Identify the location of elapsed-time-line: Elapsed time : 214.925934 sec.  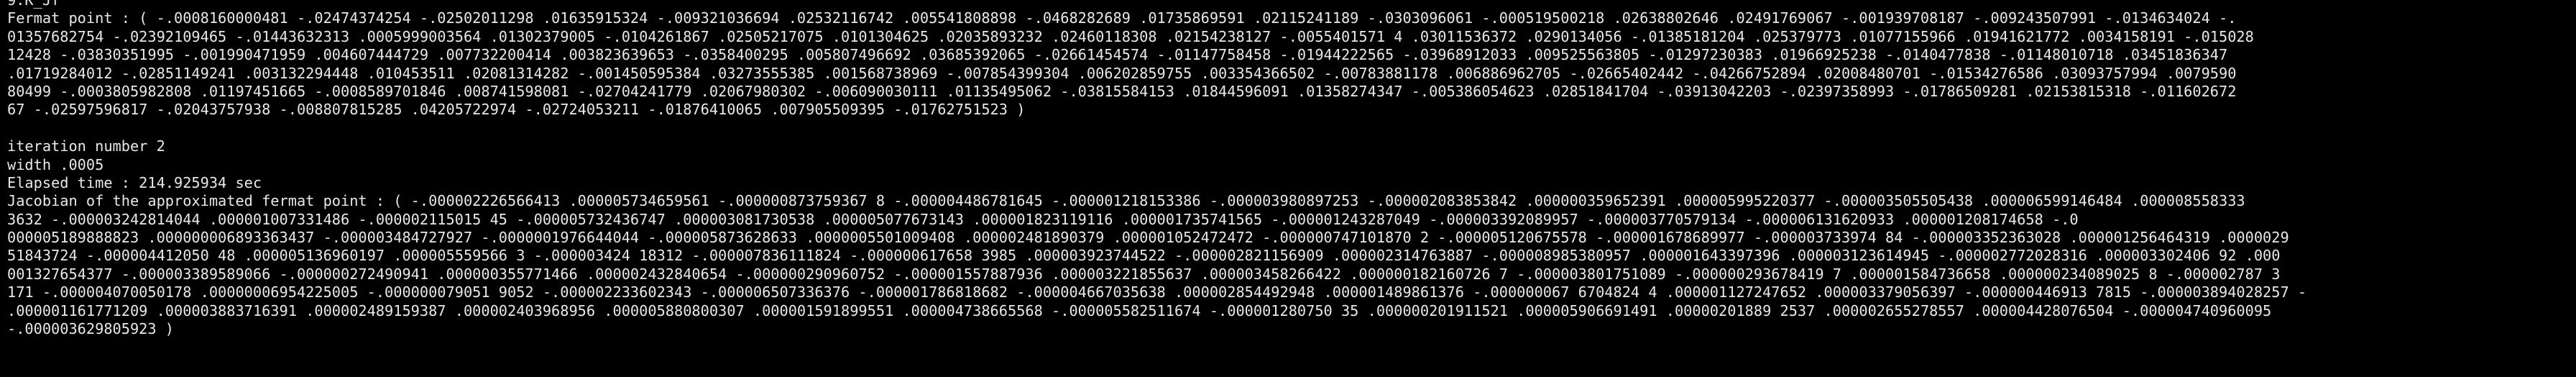
(134, 182).